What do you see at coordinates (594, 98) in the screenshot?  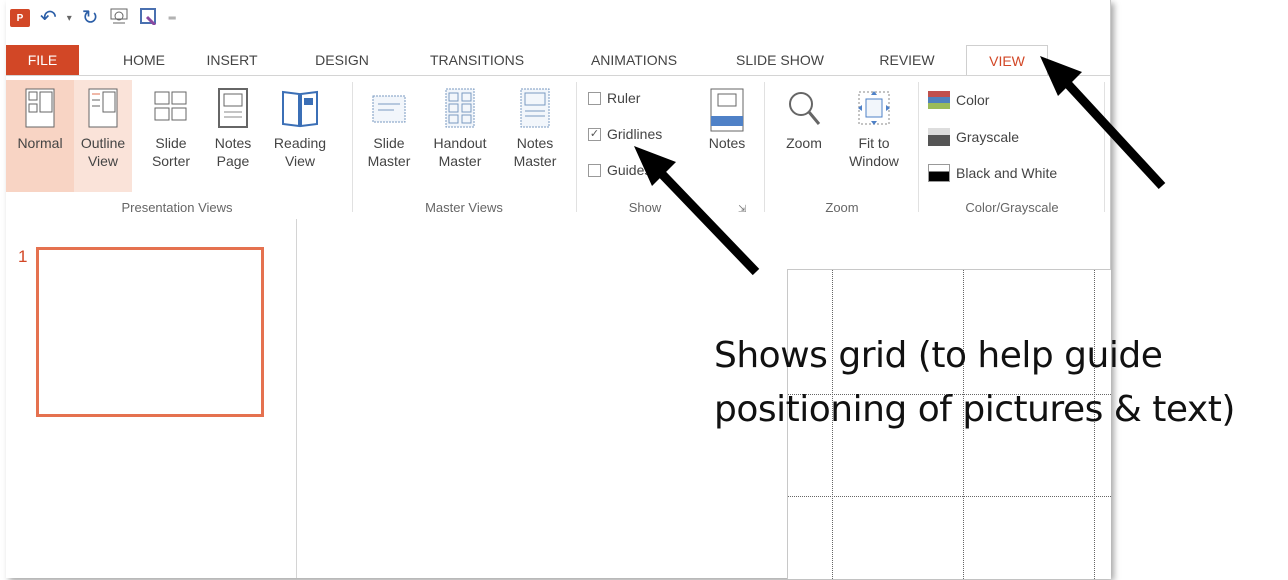 I see `ruler-checkbox-box` at bounding box center [594, 98].